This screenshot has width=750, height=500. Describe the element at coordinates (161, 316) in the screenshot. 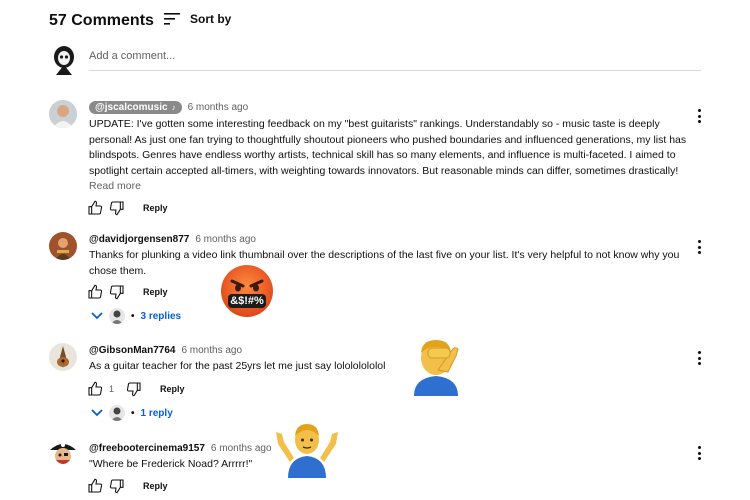

I see `replies-count: 3 replies` at that location.